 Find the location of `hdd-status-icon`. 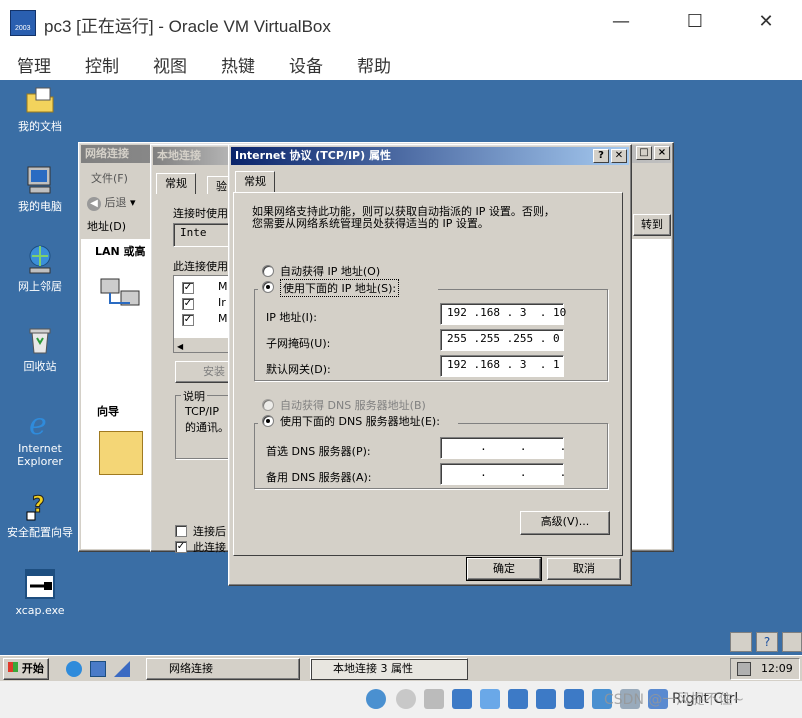

hdd-status-icon is located at coordinates (376, 699).